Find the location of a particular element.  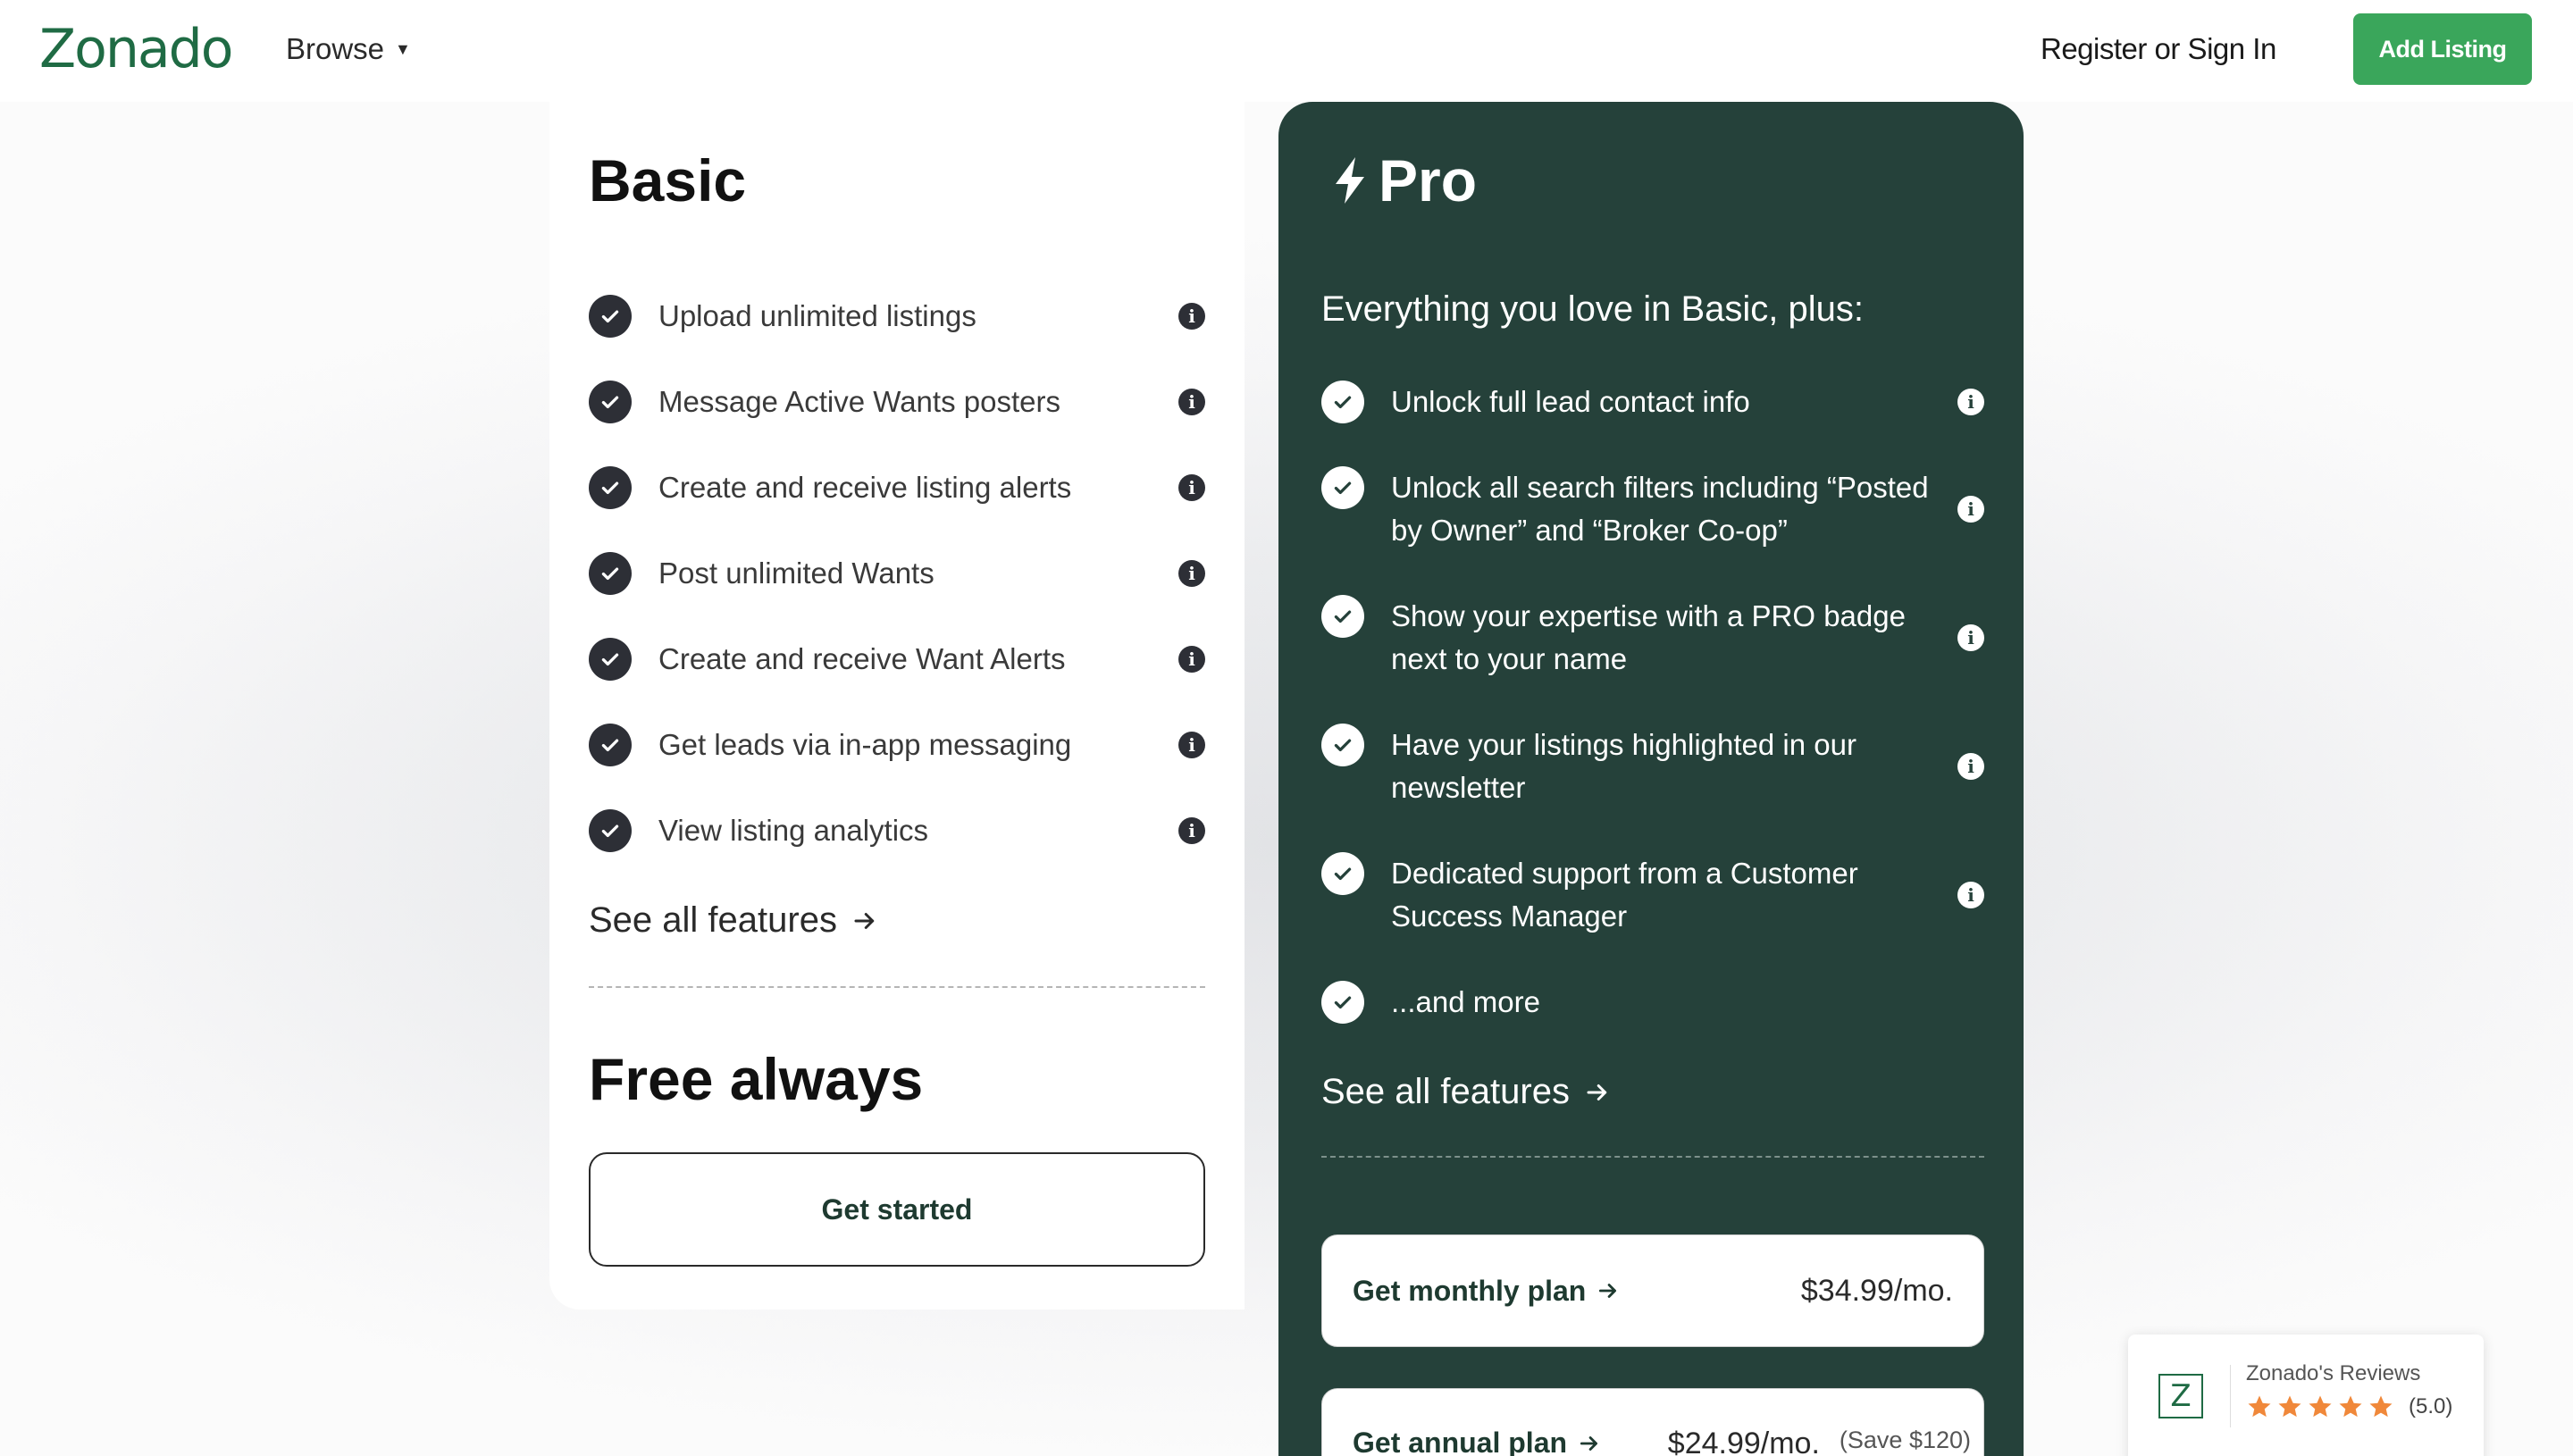

monthly-plan-button: Get monthly plan $34.99/mo. is located at coordinates (1652, 1290).